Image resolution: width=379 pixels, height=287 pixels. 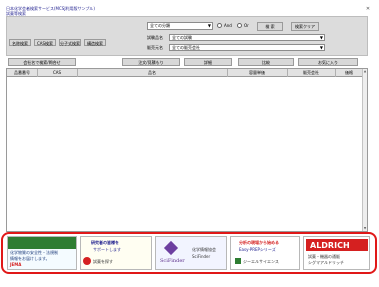 What do you see at coordinates (151, 62) in the screenshot?
I see `toolbar-button-2: 注文/見積もり` at bounding box center [151, 62].